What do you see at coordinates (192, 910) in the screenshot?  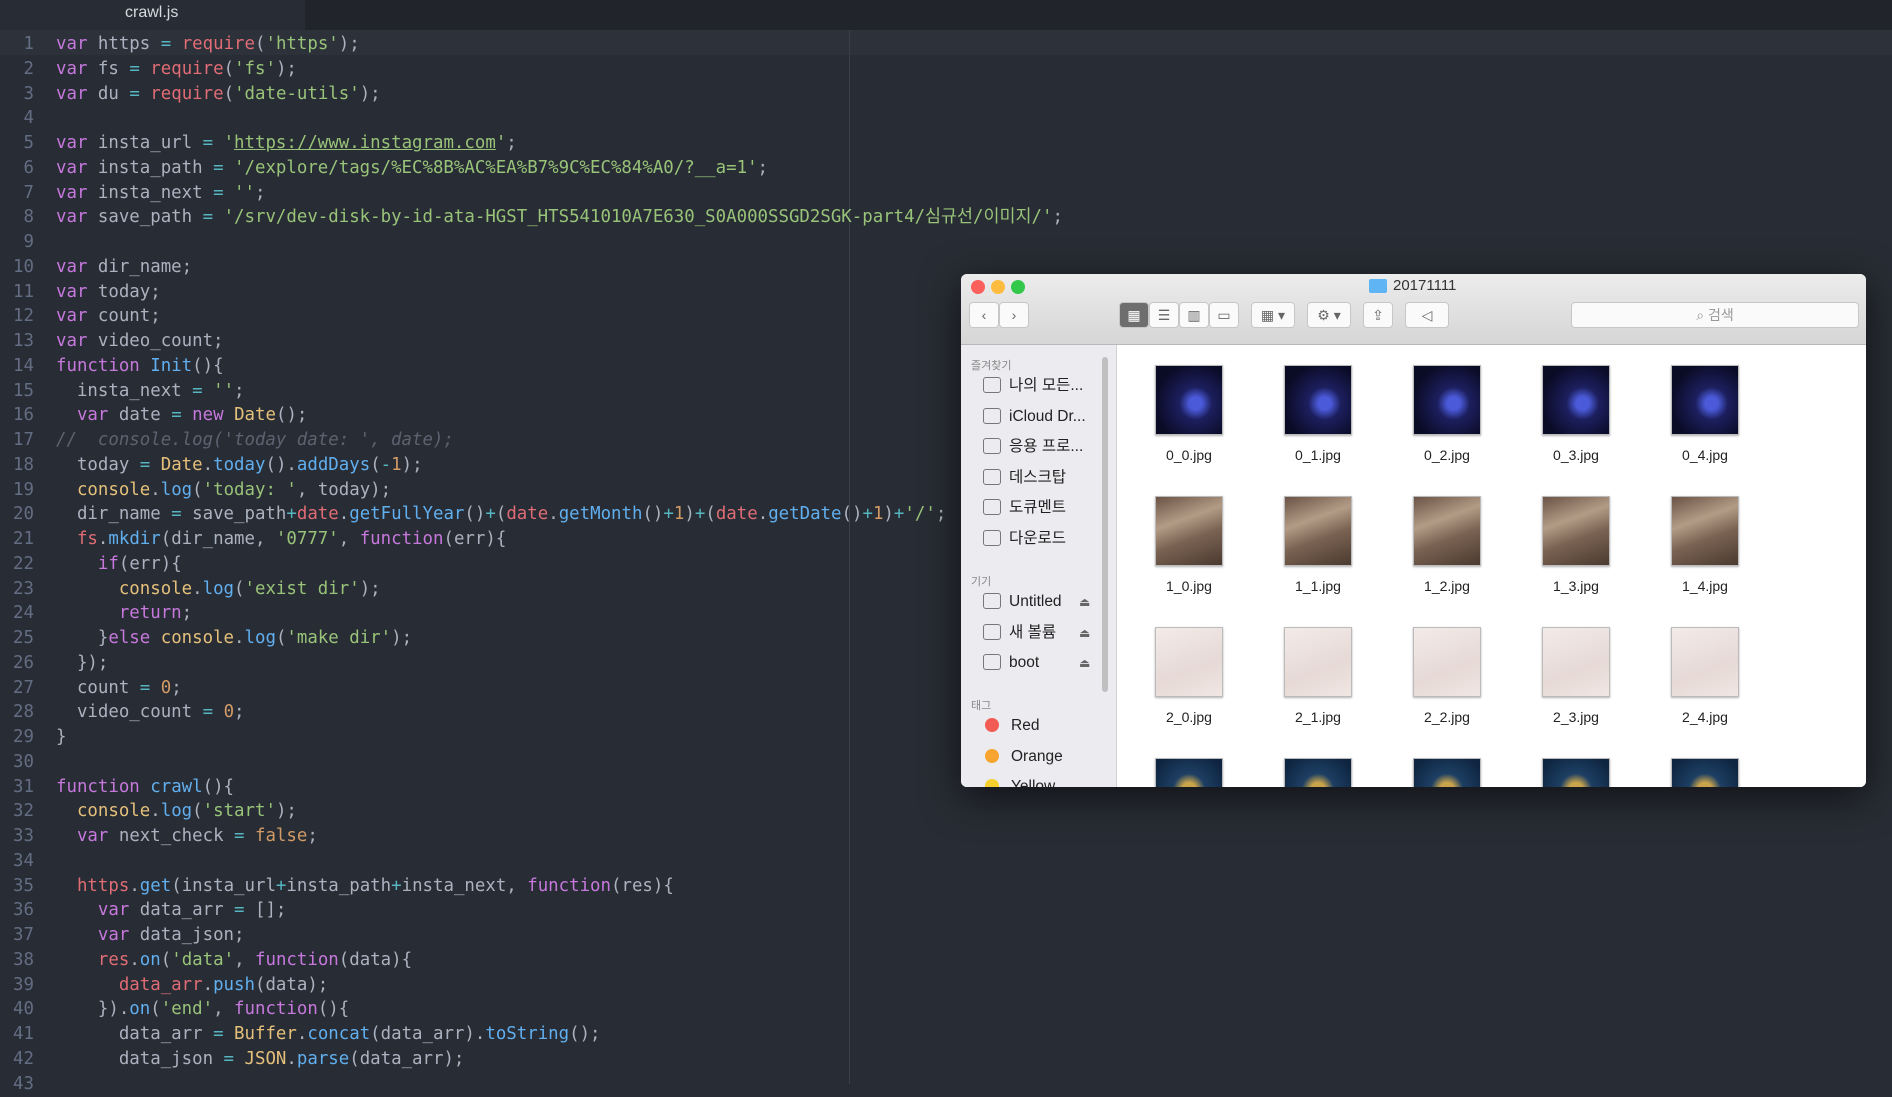 I see `code-text: var data_arr = [];` at bounding box center [192, 910].